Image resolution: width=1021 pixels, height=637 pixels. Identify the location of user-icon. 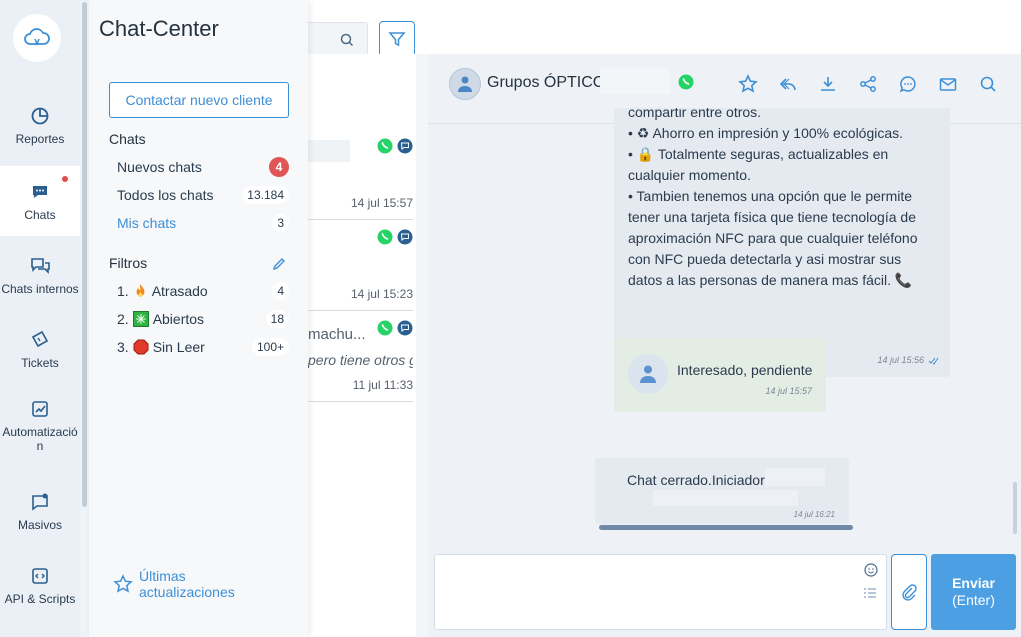
(465, 84).